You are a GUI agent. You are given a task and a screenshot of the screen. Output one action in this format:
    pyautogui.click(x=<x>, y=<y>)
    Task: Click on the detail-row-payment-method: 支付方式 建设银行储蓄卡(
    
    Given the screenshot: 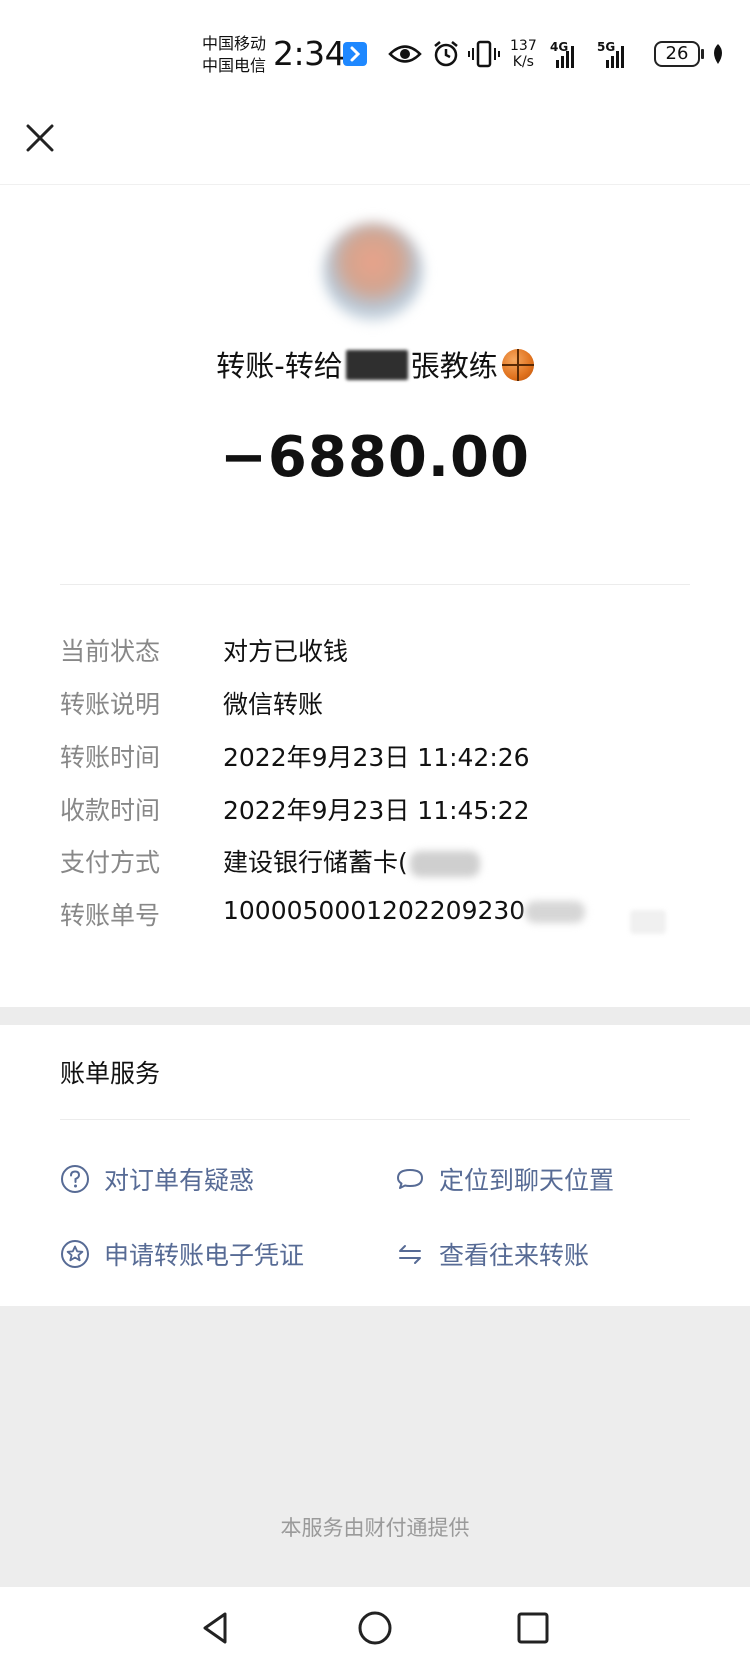 What is the action you would take?
    pyautogui.click(x=385, y=863)
    